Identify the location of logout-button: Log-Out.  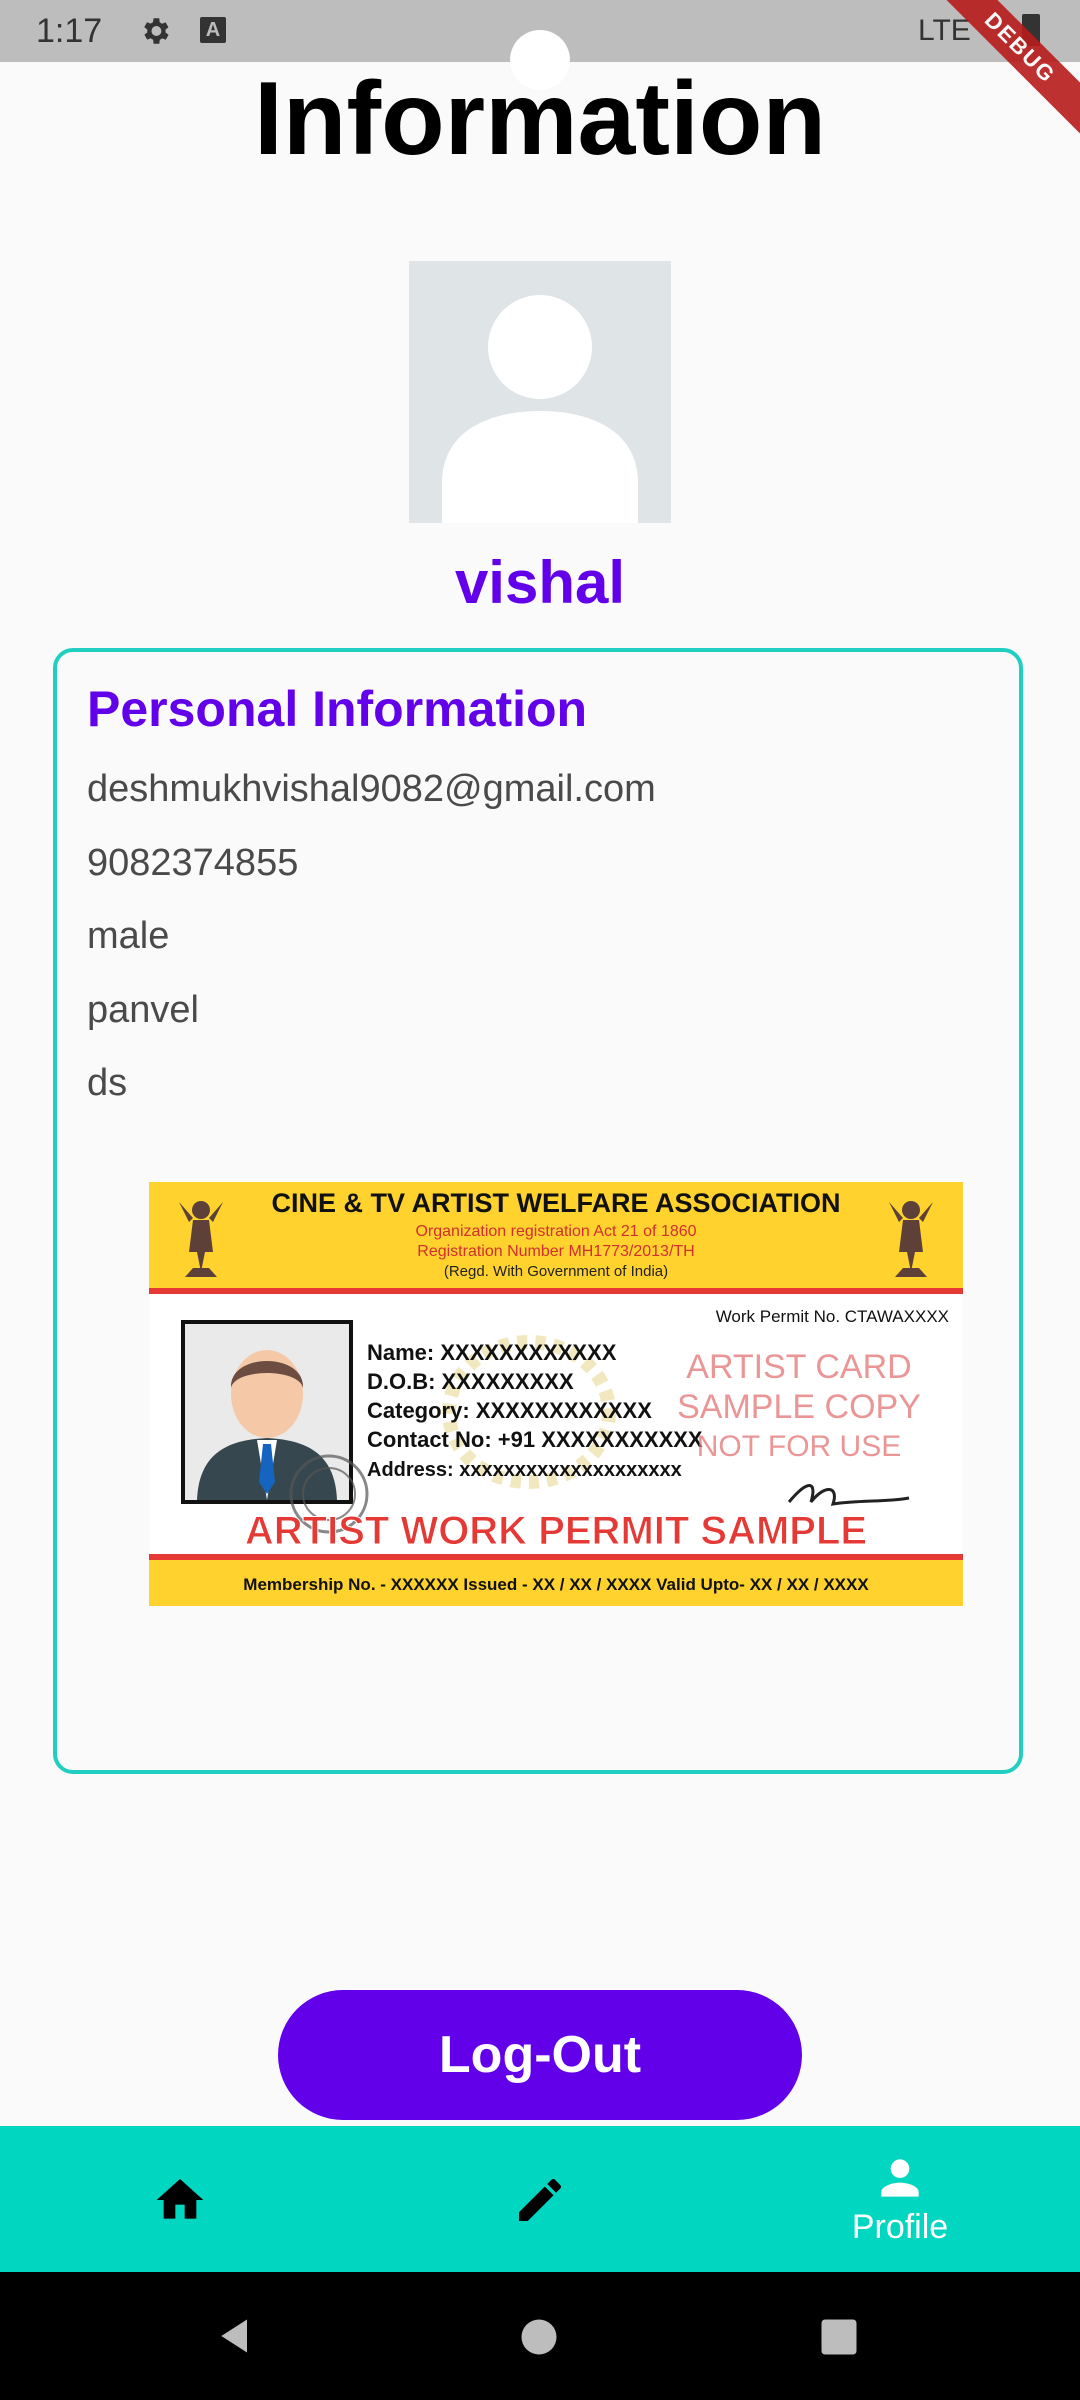
(540, 2055).